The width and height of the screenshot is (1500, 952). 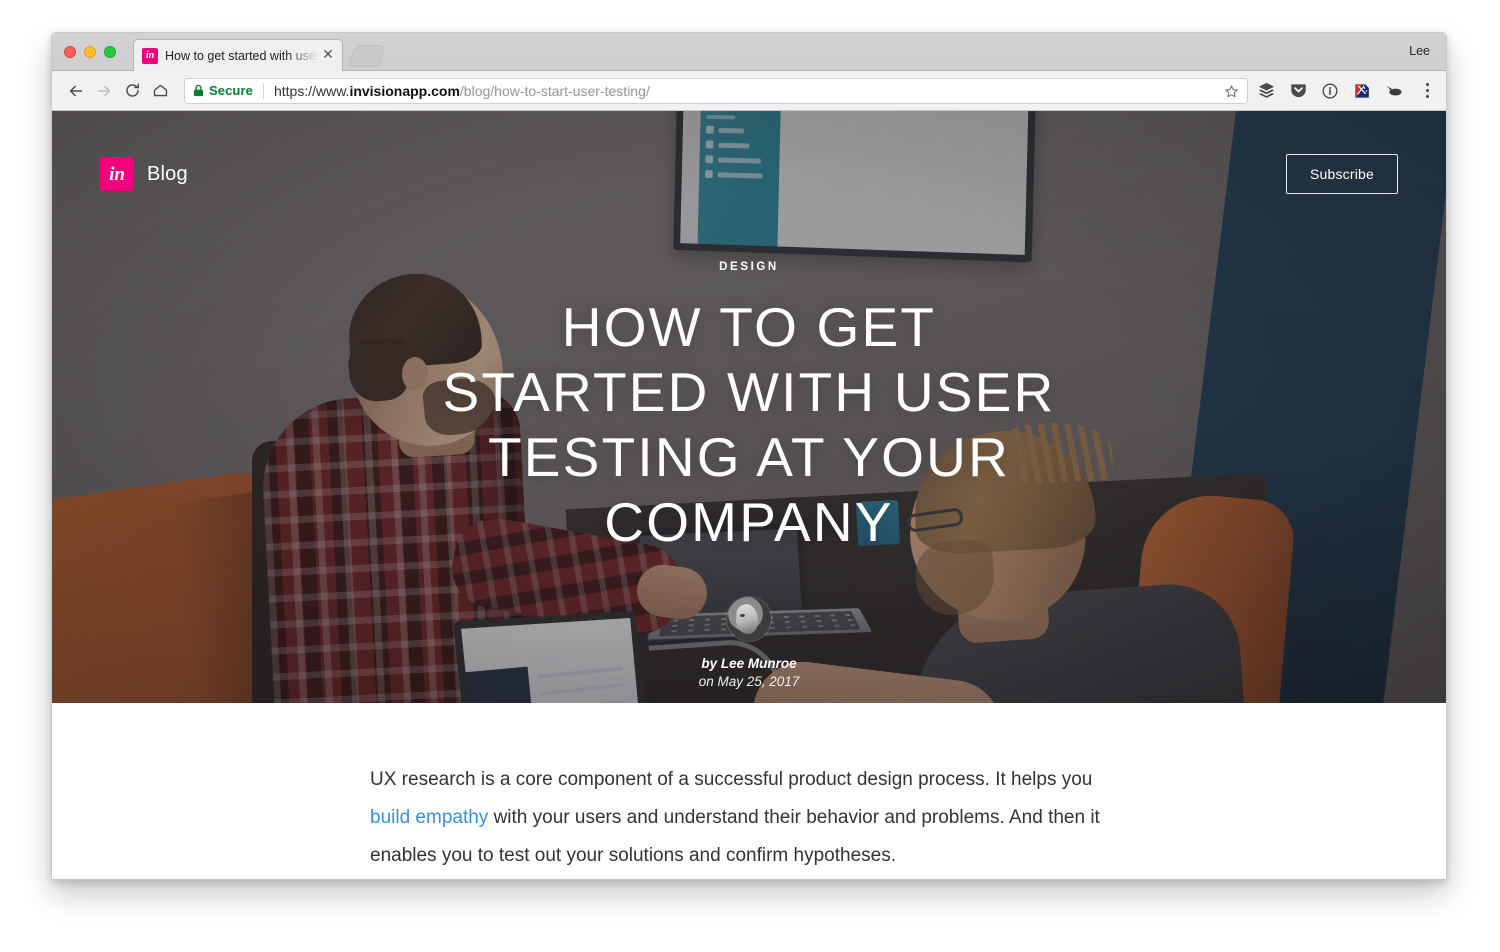 I want to click on forward-arrow-icon, so click(x=104, y=91).